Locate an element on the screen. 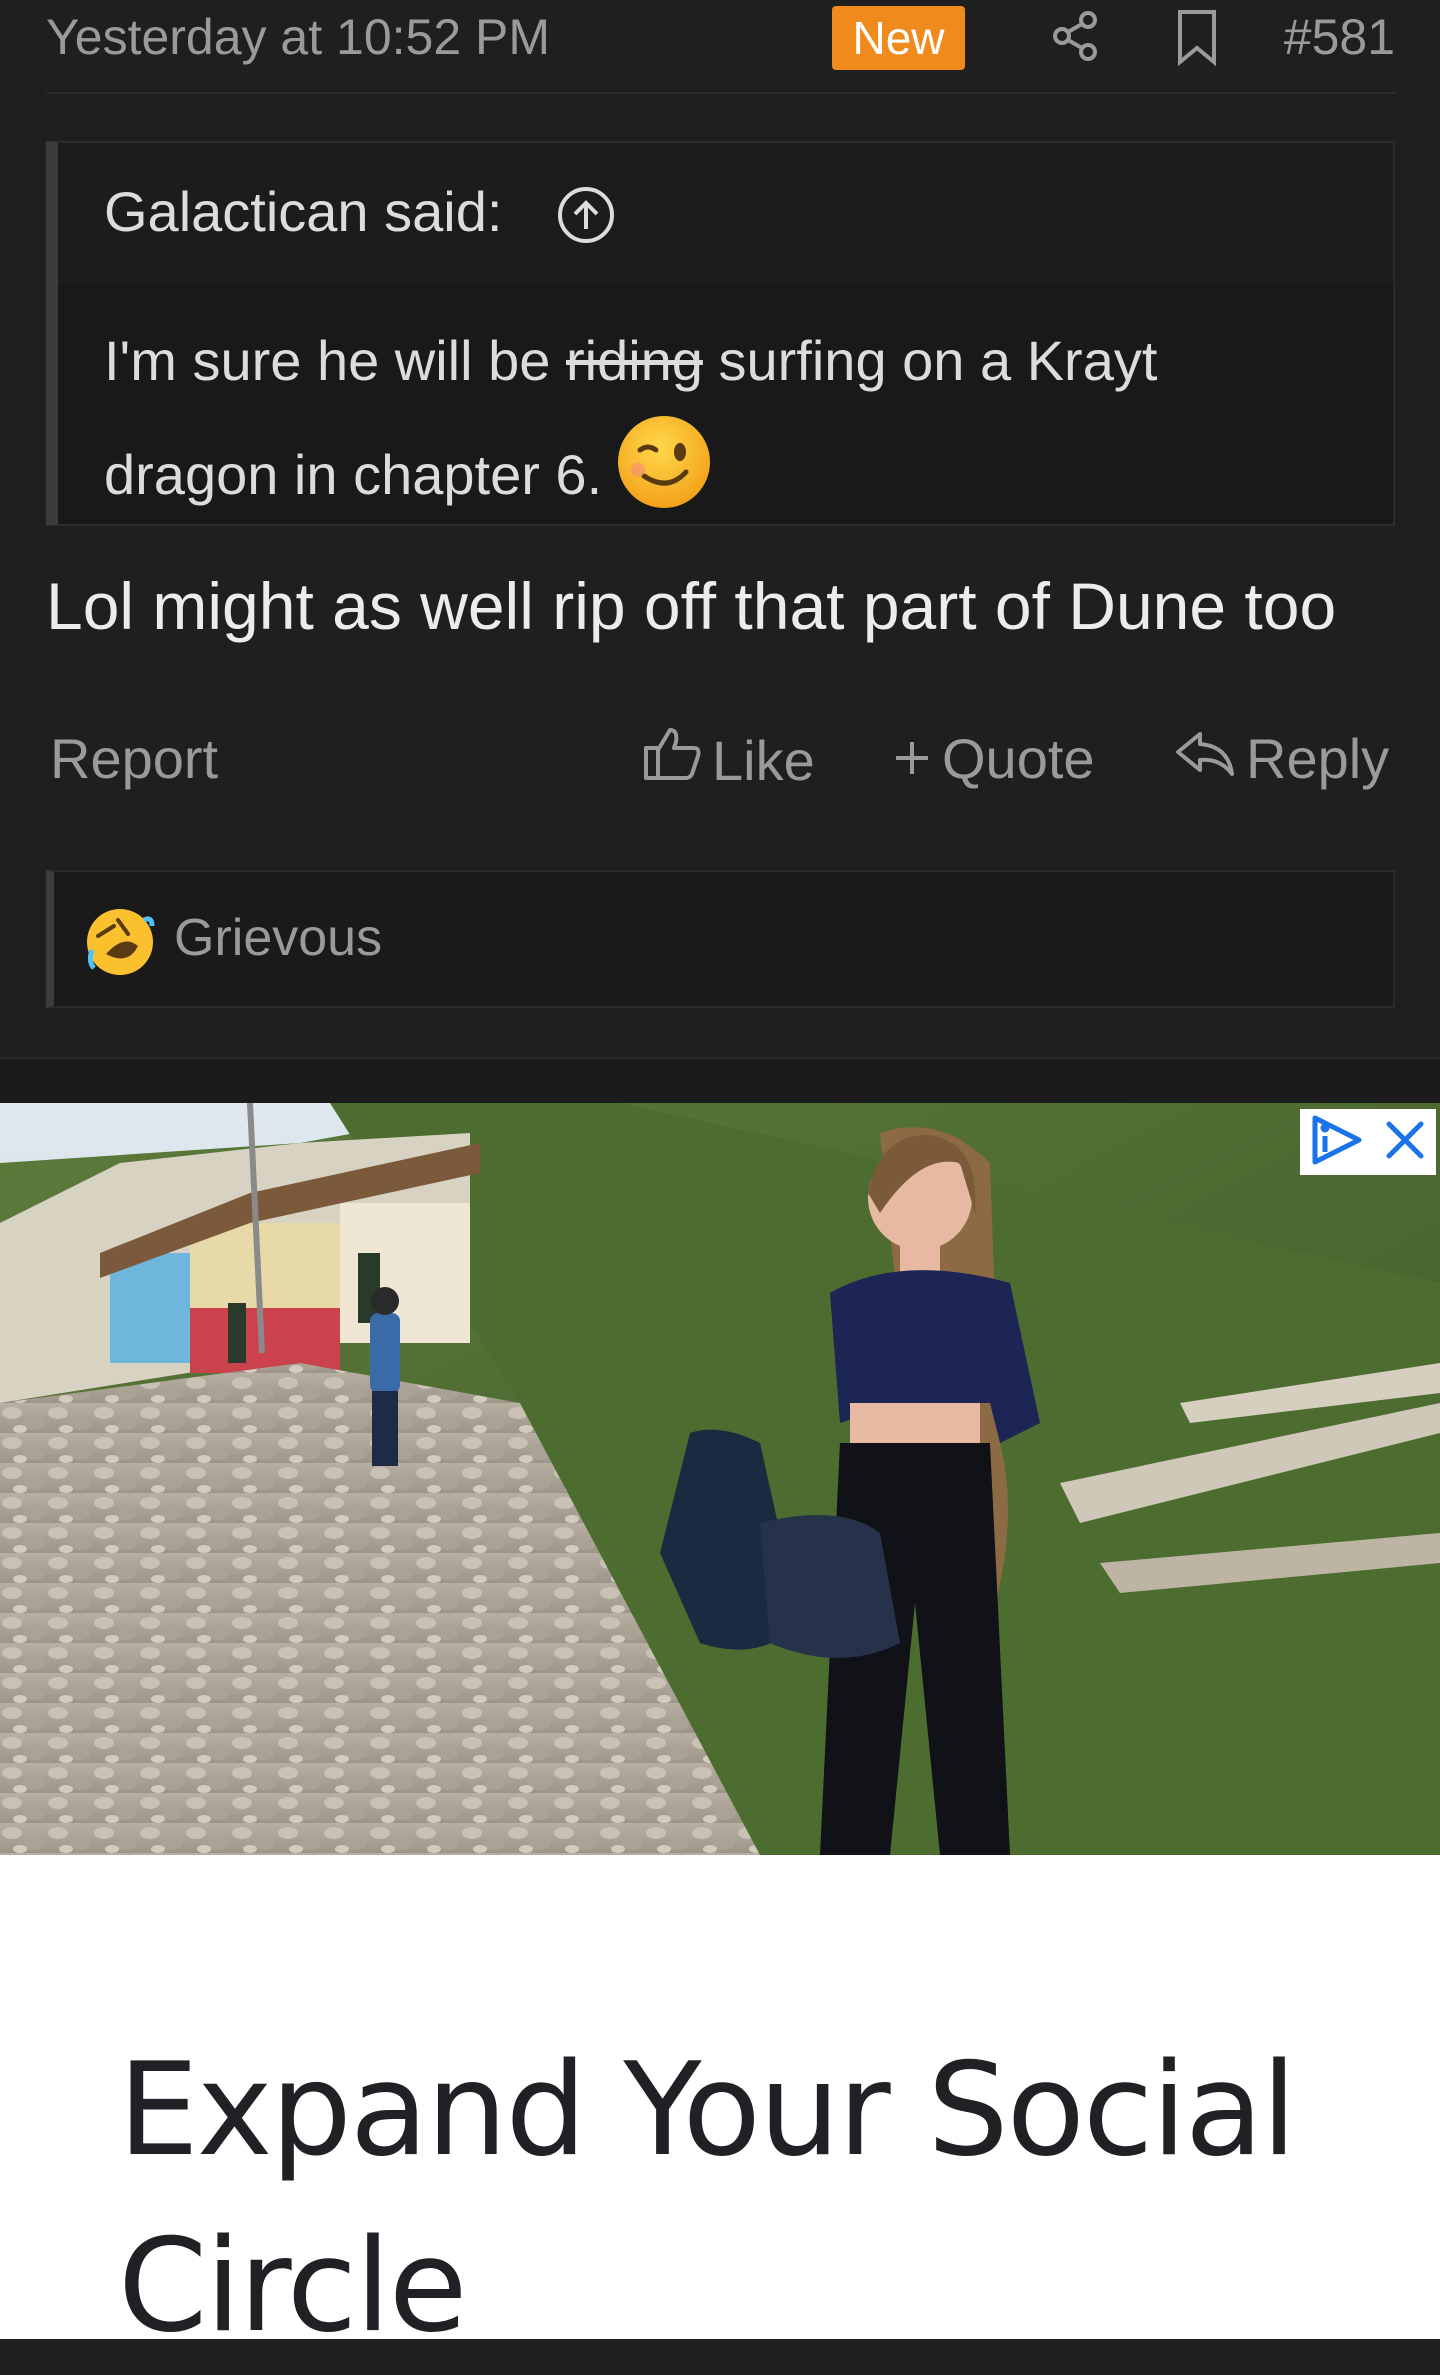 The image size is (1440, 2375). report-link: Report is located at coordinates (134, 758).